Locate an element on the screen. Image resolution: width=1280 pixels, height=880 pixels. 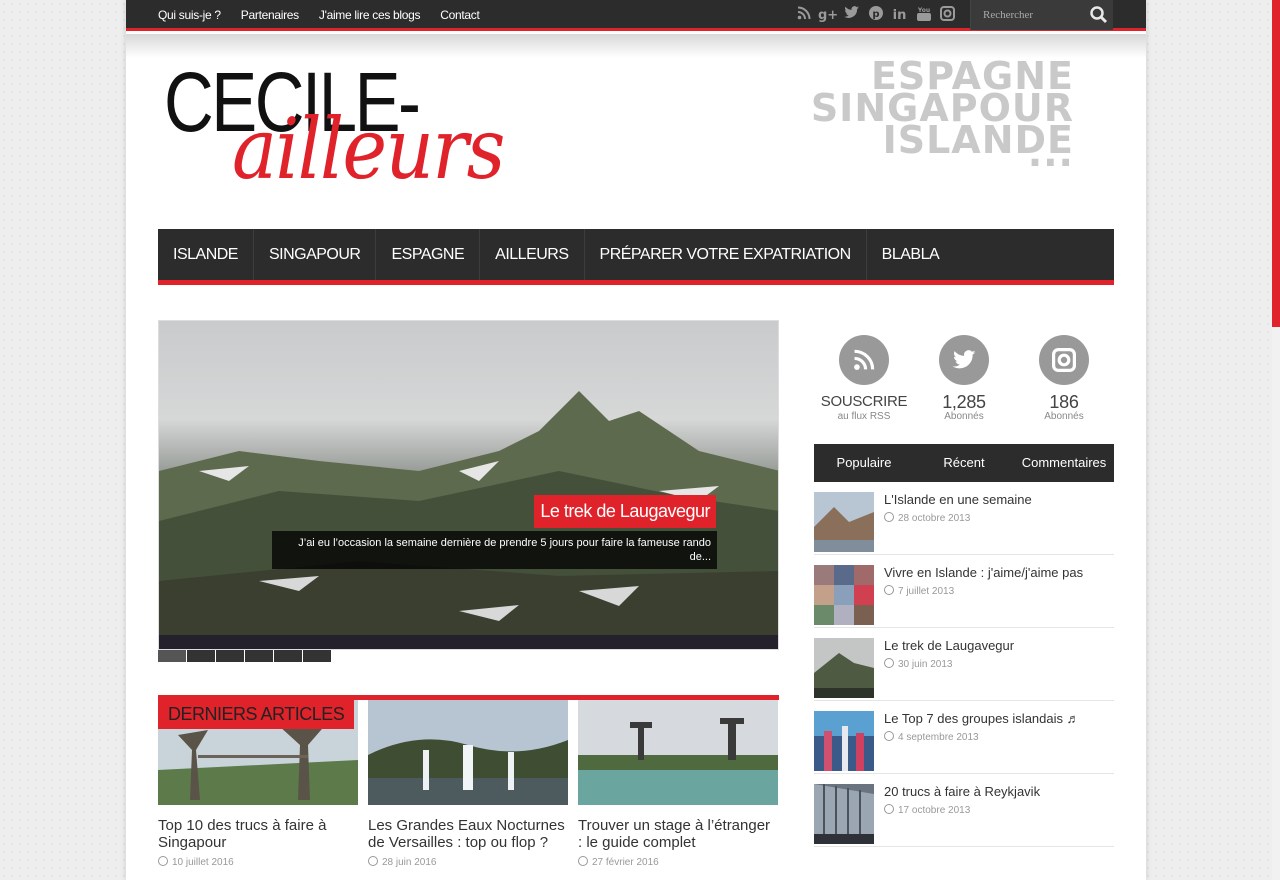
google-plus-icon: g+ is located at coordinates (828, 15).